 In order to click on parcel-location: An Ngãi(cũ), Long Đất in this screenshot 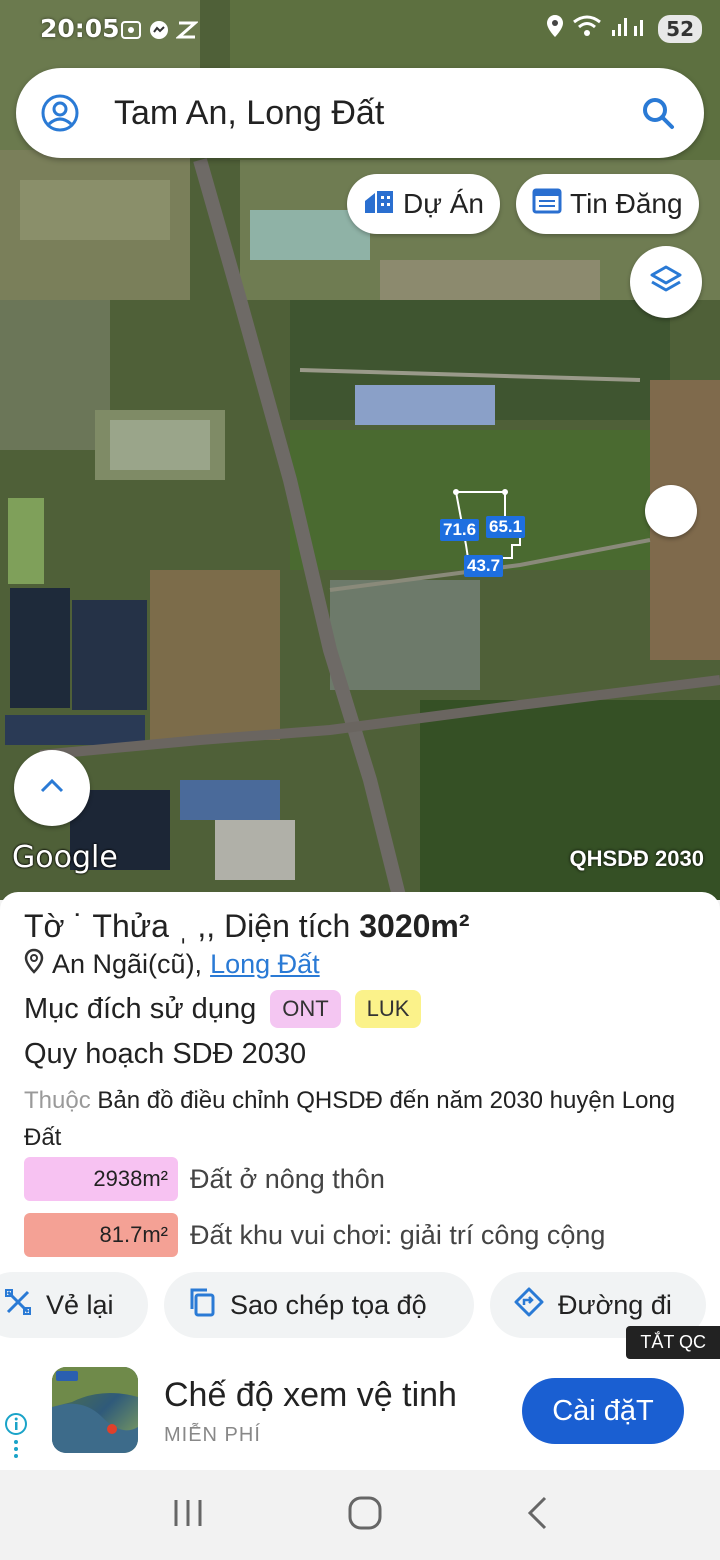, I will do `click(172, 964)`.